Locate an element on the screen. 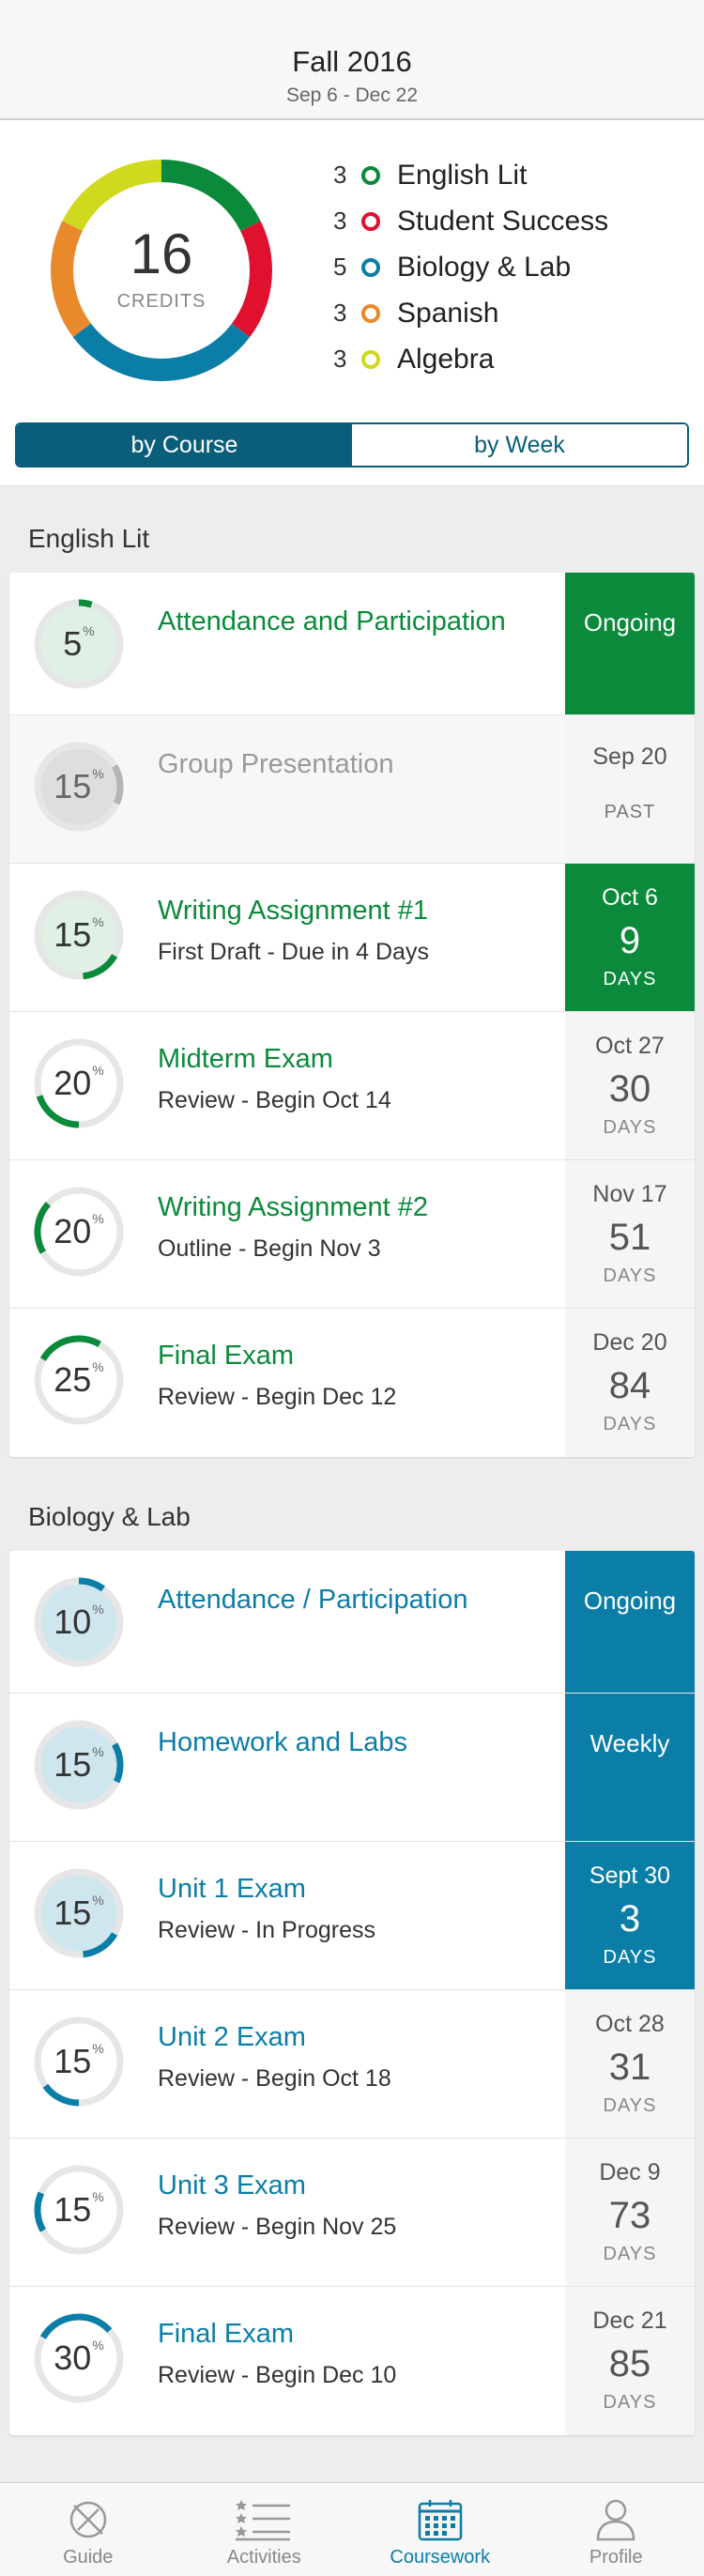 Image resolution: width=704 pixels, height=2576 pixels. days-remaining: 9 is located at coordinates (630, 941).